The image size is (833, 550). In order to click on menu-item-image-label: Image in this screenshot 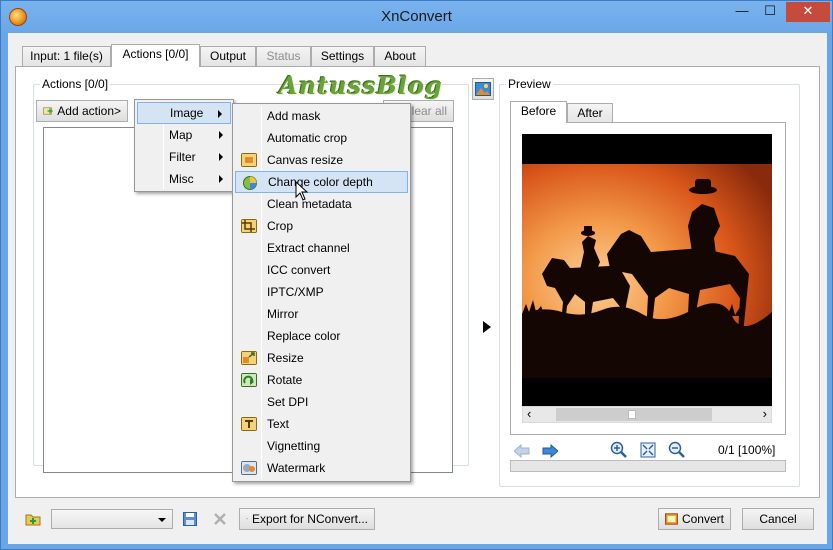, I will do `click(187, 113)`.